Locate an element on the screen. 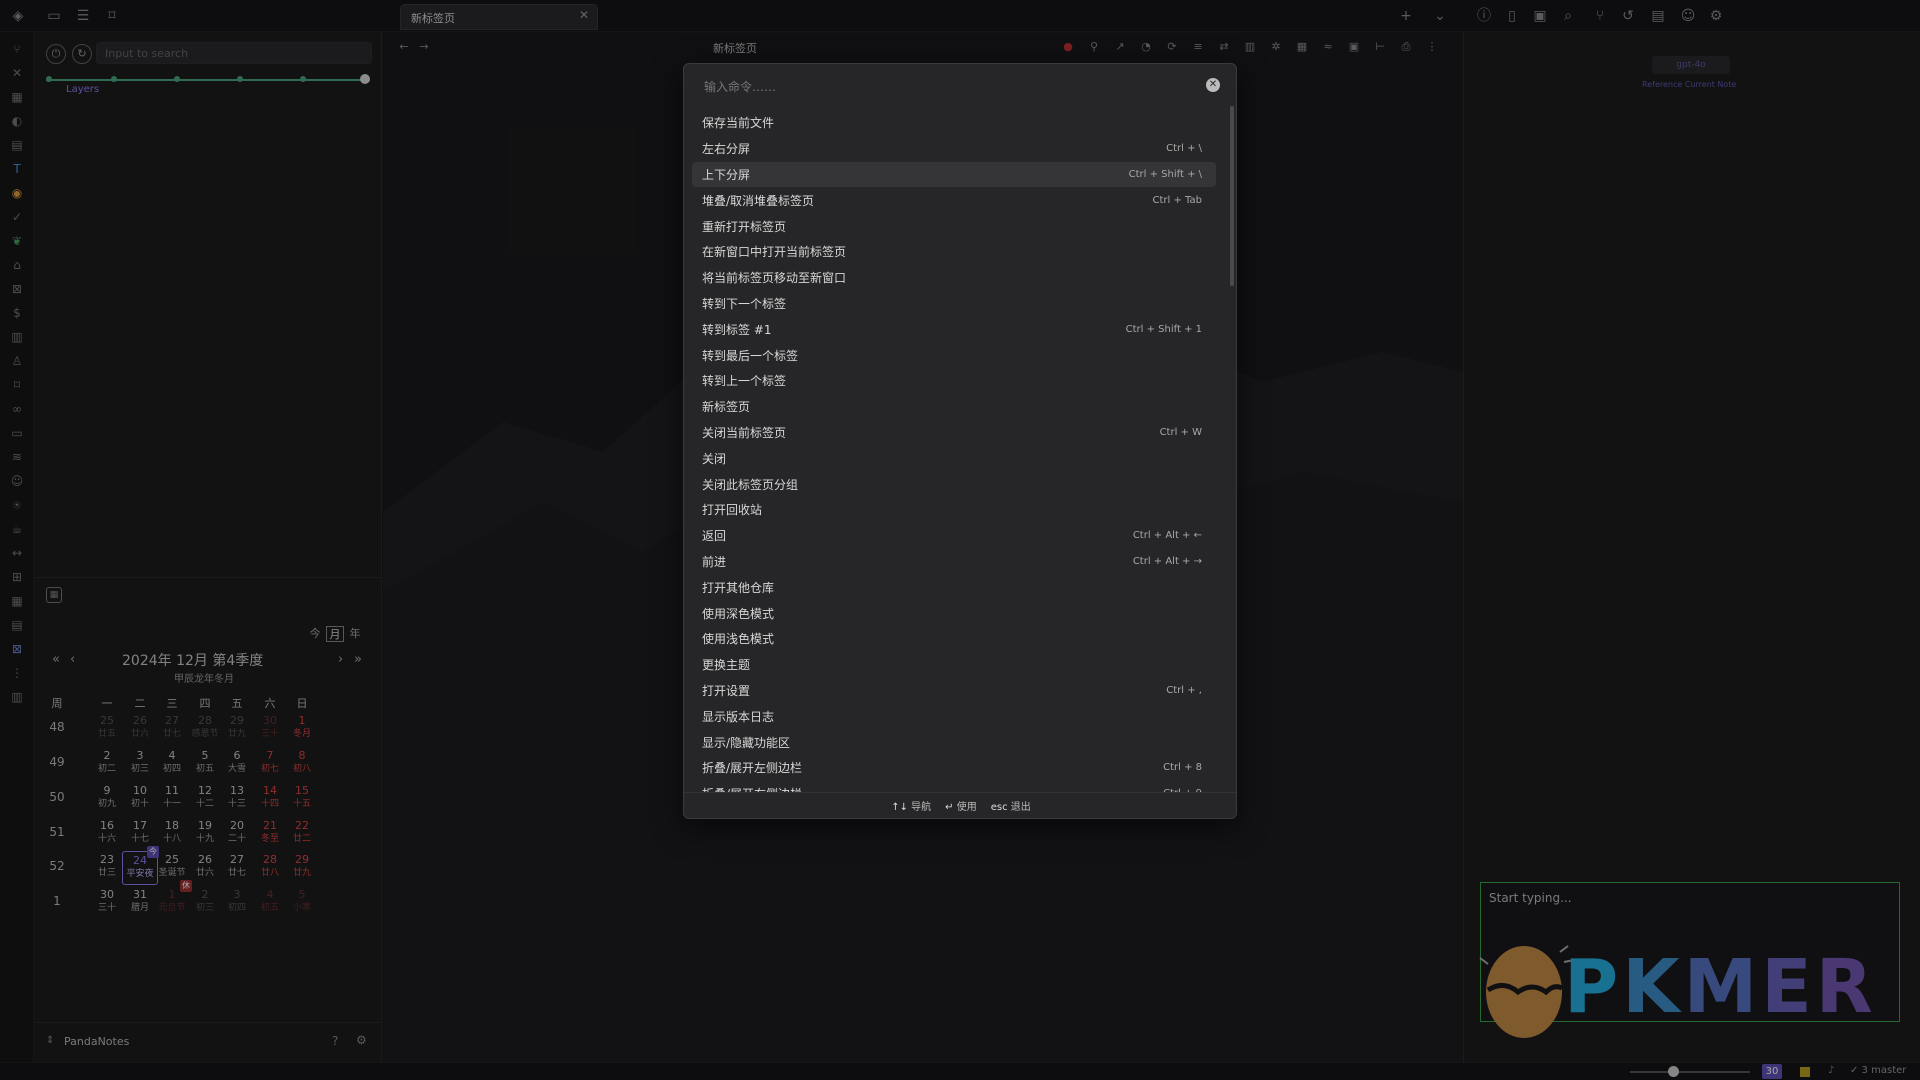  command-name: 折叠/展开左侧边栏 is located at coordinates (752, 768).